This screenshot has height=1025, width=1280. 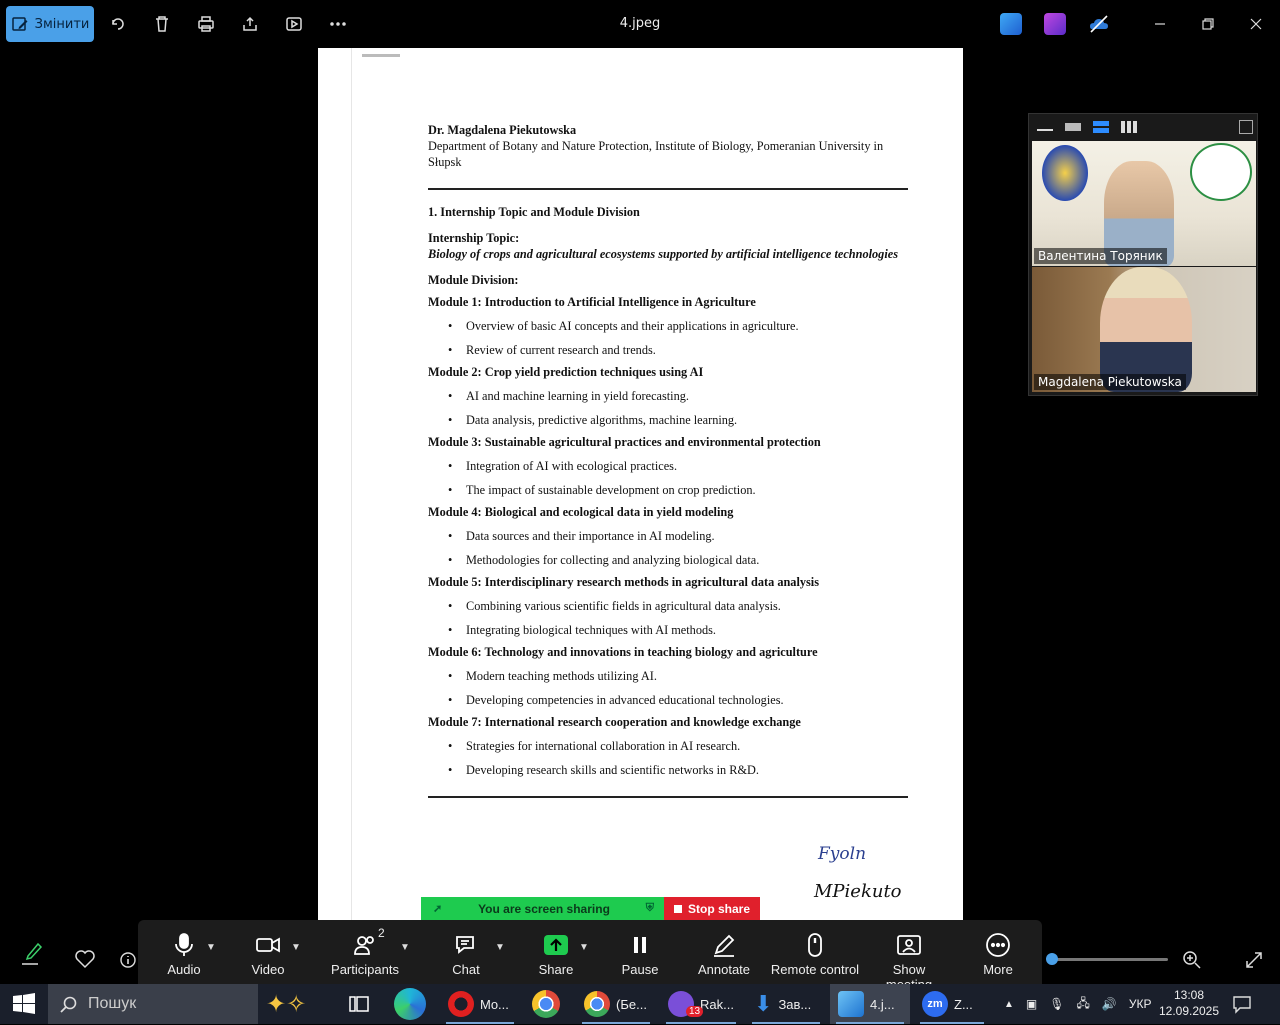 What do you see at coordinates (1082, 1004) in the screenshot?
I see `network-icon: 🖧` at bounding box center [1082, 1004].